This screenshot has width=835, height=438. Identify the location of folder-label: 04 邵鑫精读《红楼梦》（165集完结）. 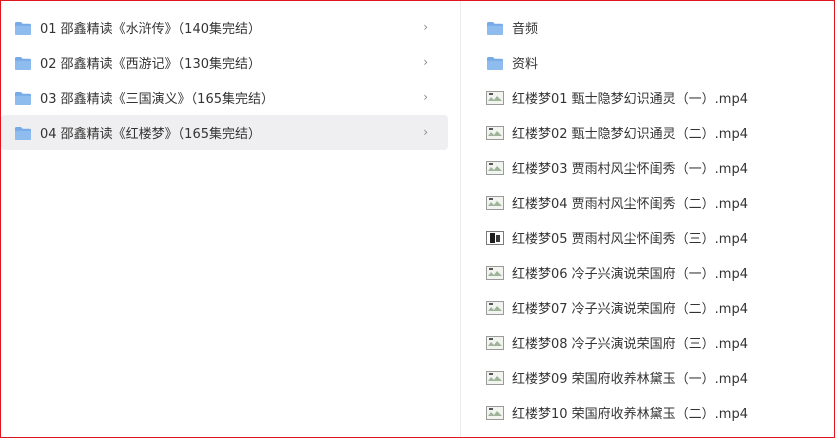
(150, 134).